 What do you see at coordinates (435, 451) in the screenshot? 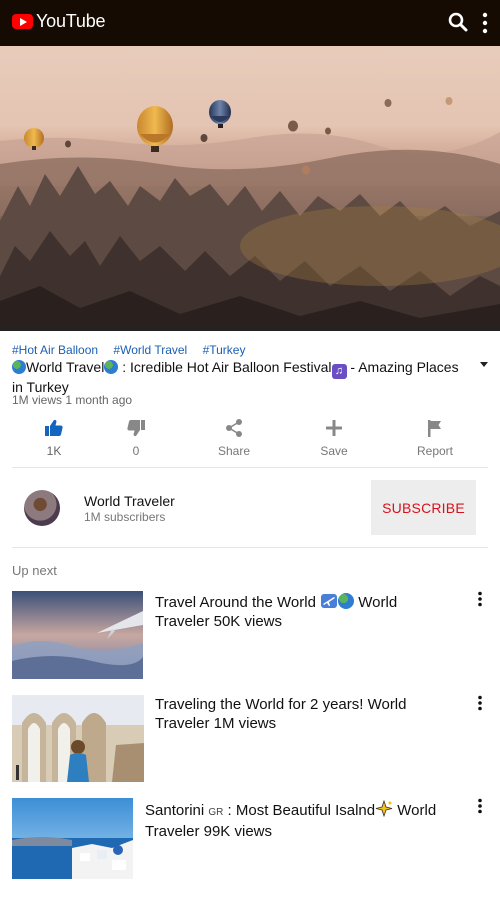
I see `report-label: Report` at bounding box center [435, 451].